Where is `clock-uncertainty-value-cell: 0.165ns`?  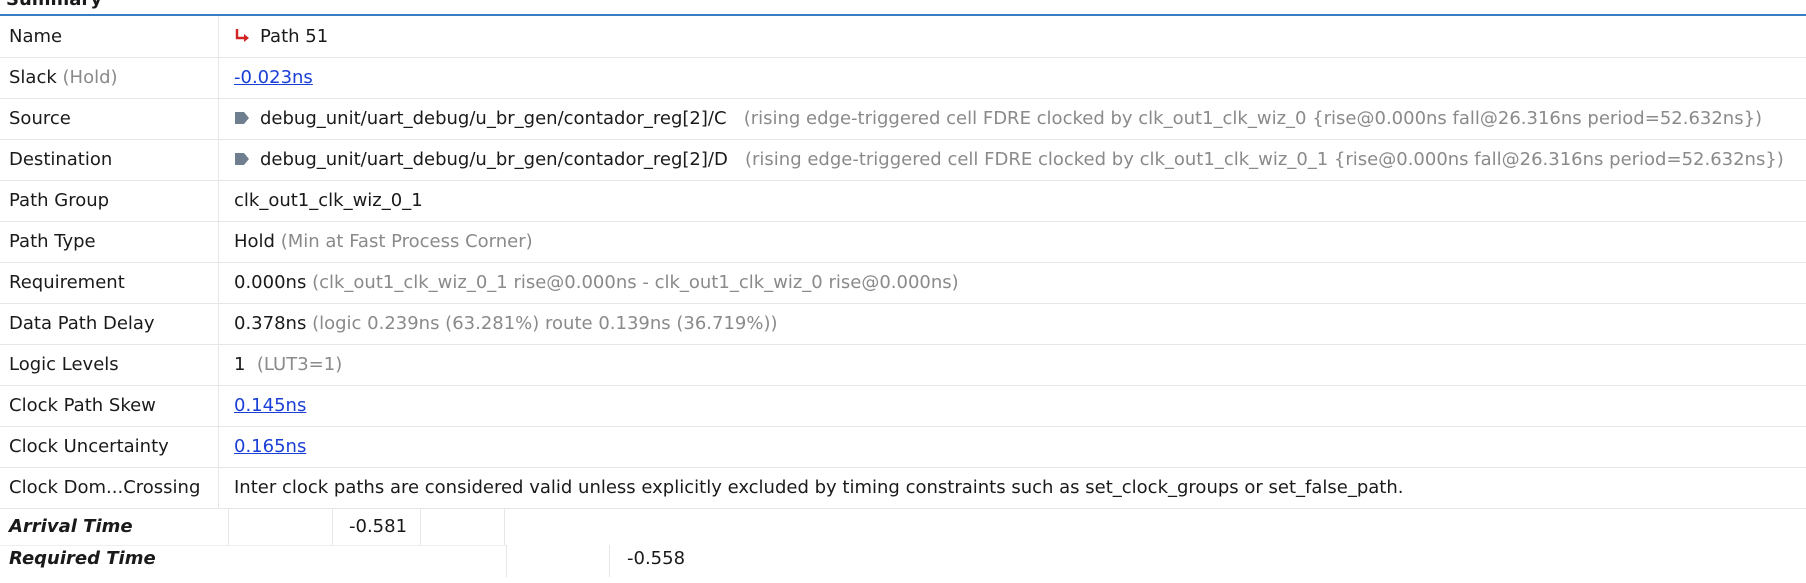 clock-uncertainty-value-cell: 0.165ns is located at coordinates (270, 446).